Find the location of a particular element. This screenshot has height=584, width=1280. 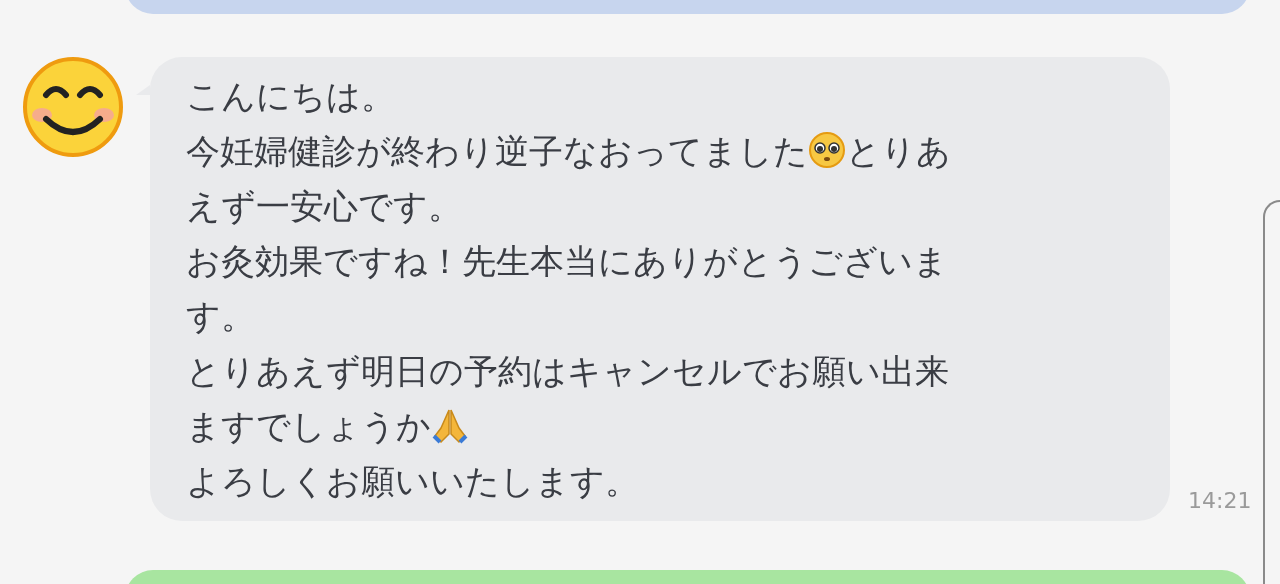

message-text: 今妊婦健診が終わり逆子なおってました is located at coordinates (497, 151).